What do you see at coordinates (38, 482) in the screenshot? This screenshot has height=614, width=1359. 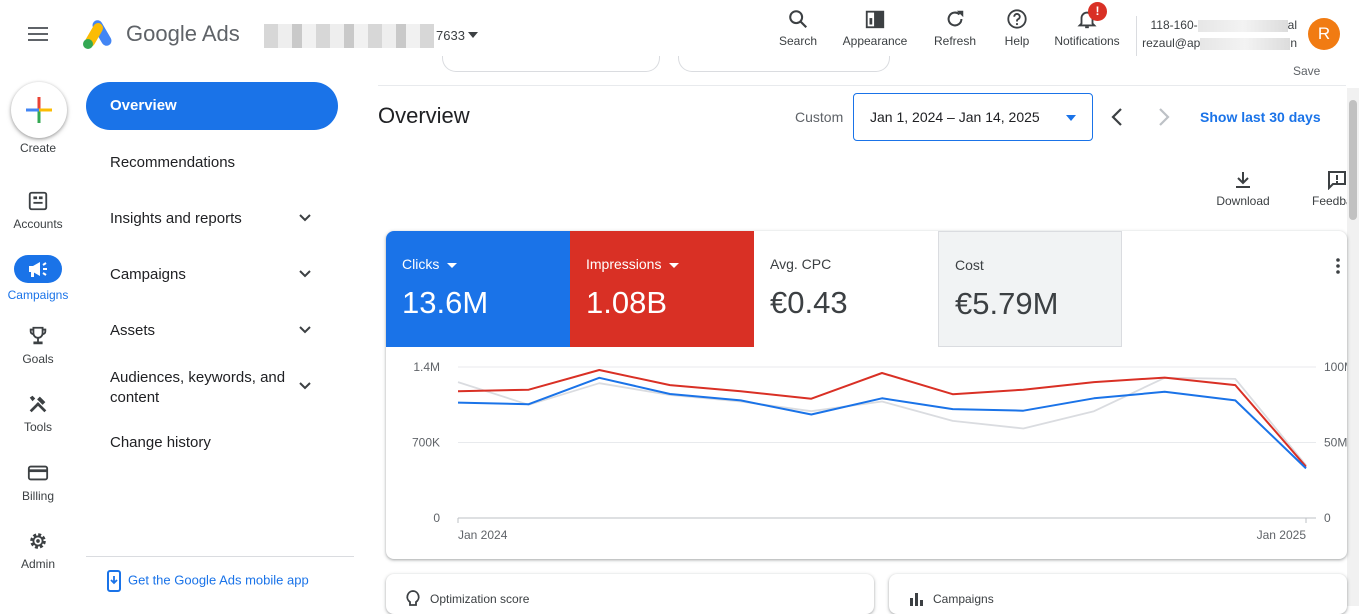 I see `rail-item-billing: Billing` at bounding box center [38, 482].